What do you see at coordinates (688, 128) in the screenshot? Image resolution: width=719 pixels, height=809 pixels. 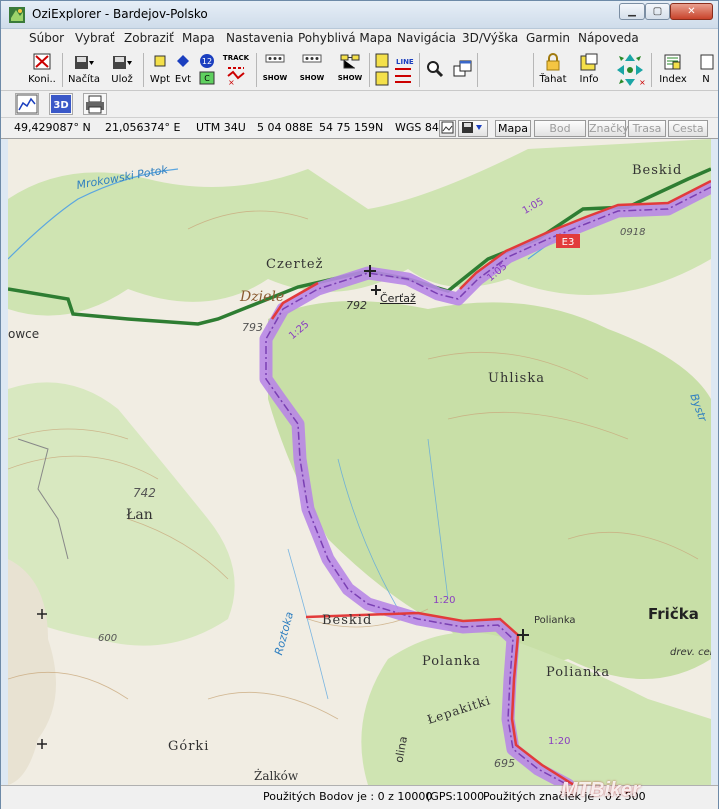 I see `cesta-button: Cesta` at bounding box center [688, 128].